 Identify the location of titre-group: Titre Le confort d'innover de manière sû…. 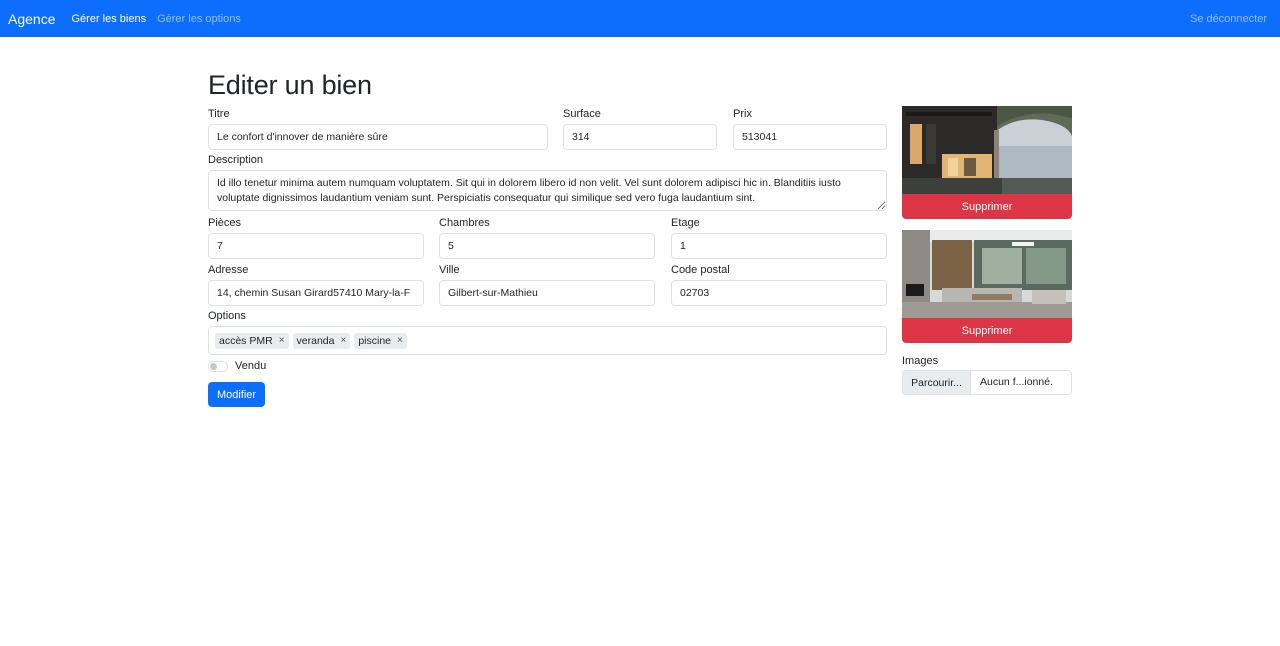
(378, 129).